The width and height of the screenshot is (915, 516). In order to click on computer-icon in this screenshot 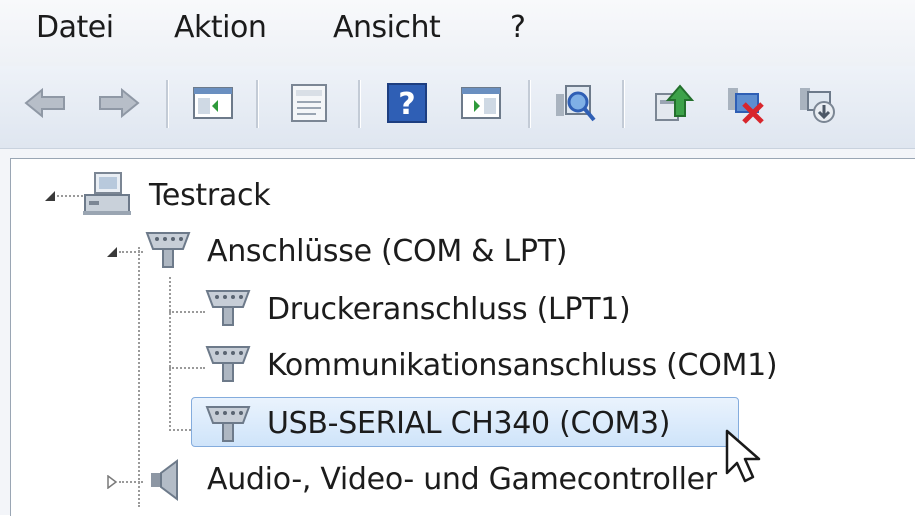, I will do `click(107, 193)`.